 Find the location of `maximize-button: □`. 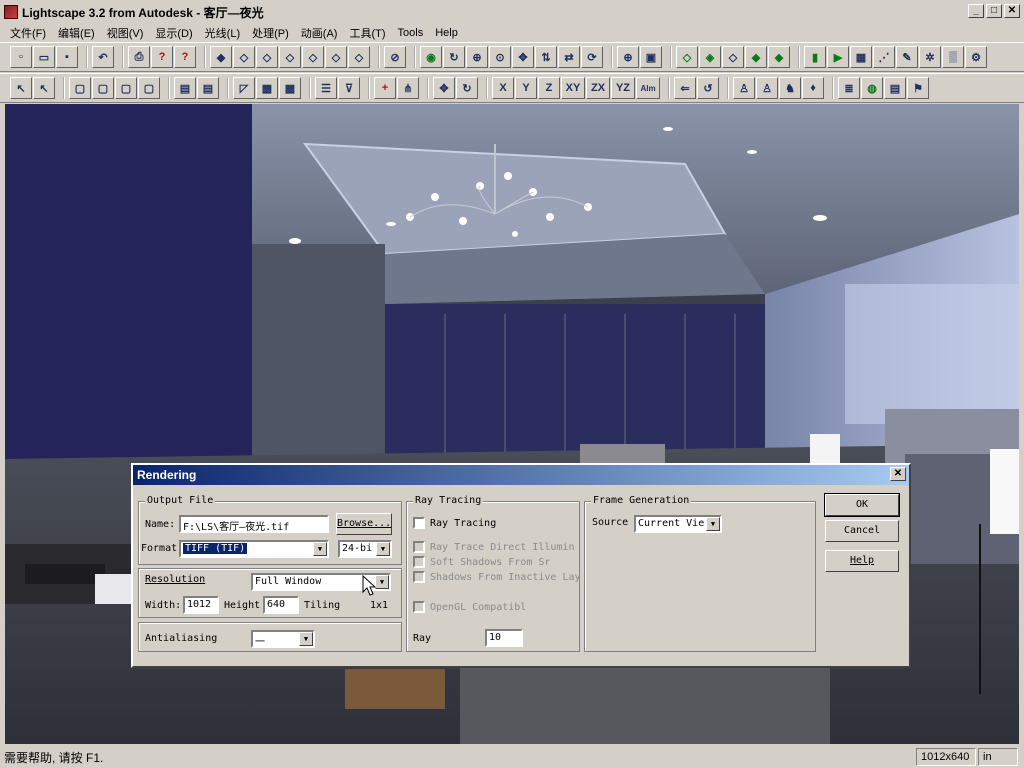

maximize-button: □ is located at coordinates (994, 11).